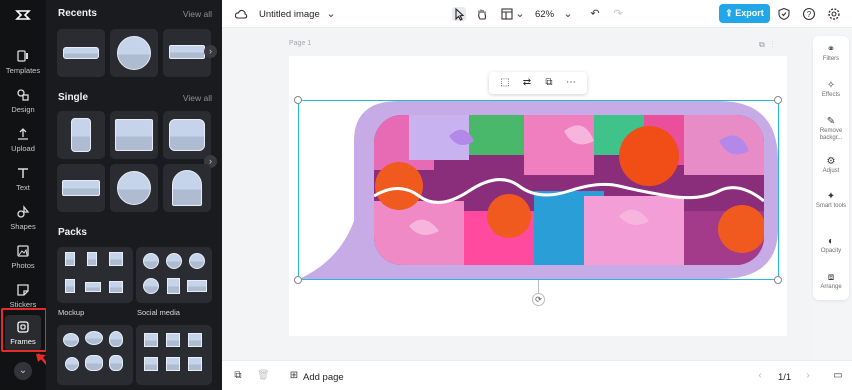  Describe the element at coordinates (331, 14) in the screenshot. I see `title-chevron-down-icon: ⌄` at that location.